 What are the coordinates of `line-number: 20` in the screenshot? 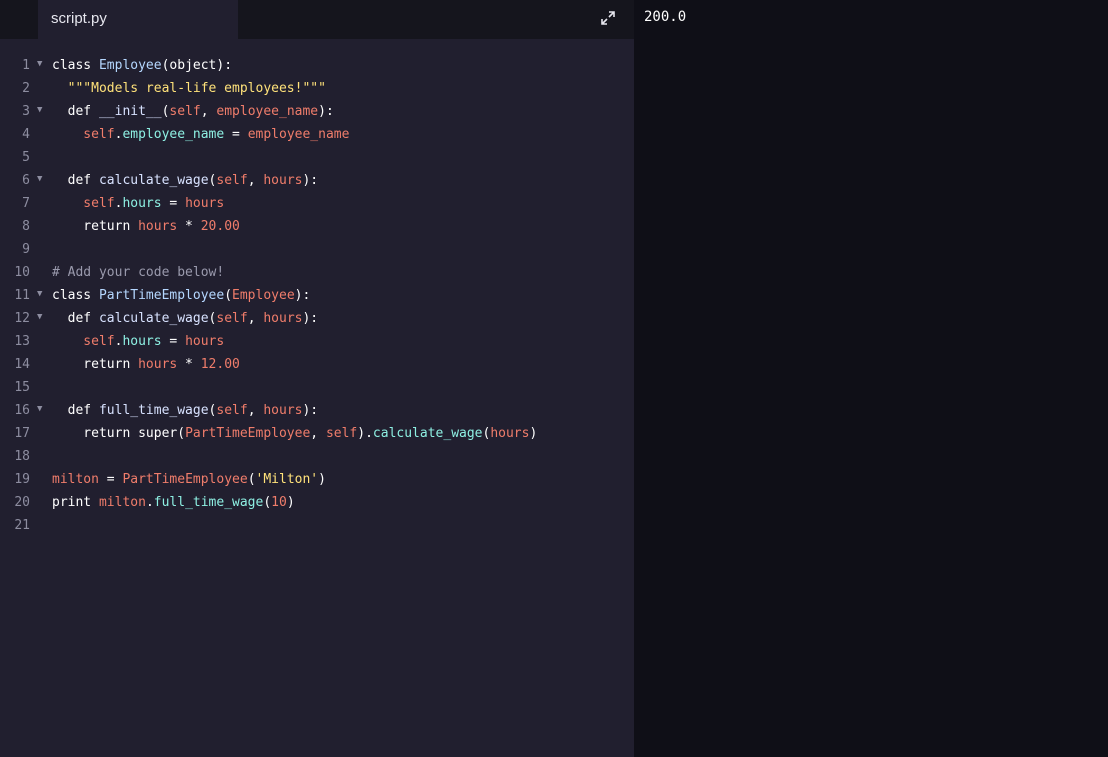 It's located at (22, 502).